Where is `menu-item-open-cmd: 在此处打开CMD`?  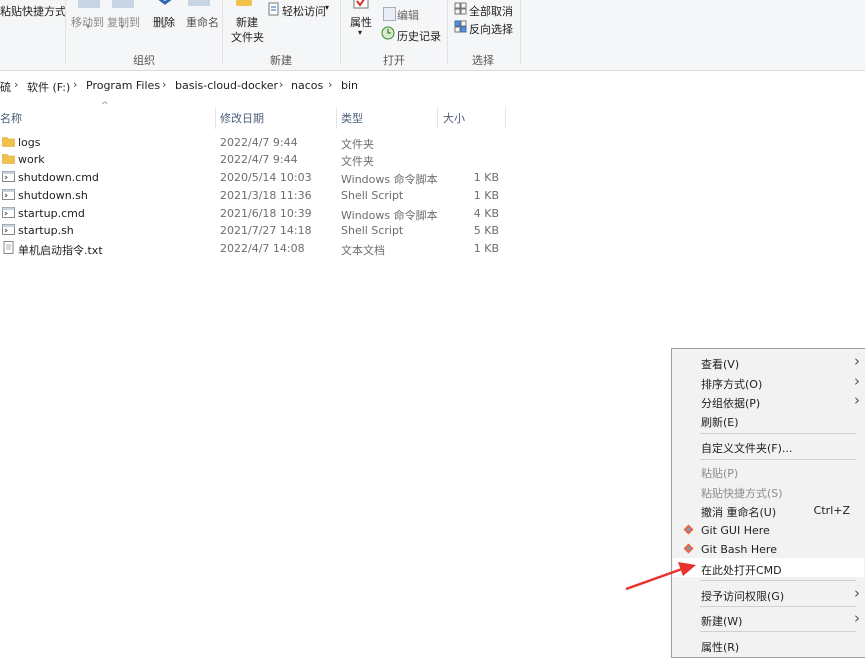
menu-item-open-cmd: 在此处打开CMD is located at coordinates (768, 567).